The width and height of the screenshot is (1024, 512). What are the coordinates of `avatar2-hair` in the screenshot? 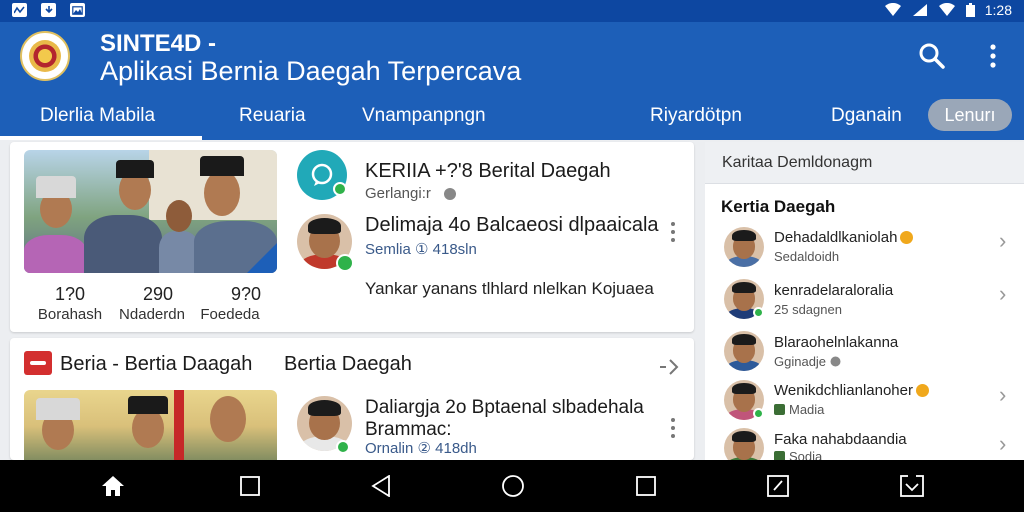 It's located at (324, 408).